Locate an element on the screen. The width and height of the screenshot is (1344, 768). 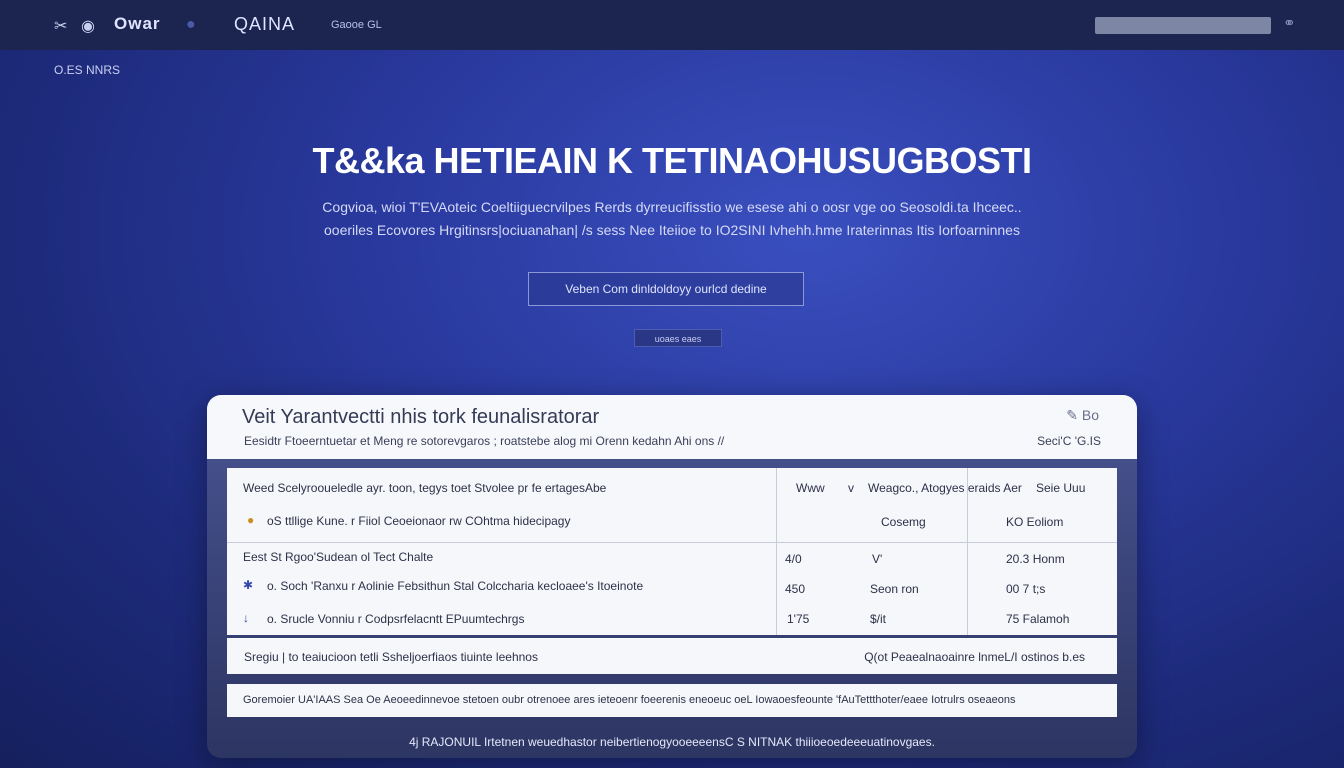
globe-icon: ◉ is located at coordinates (88, 26).